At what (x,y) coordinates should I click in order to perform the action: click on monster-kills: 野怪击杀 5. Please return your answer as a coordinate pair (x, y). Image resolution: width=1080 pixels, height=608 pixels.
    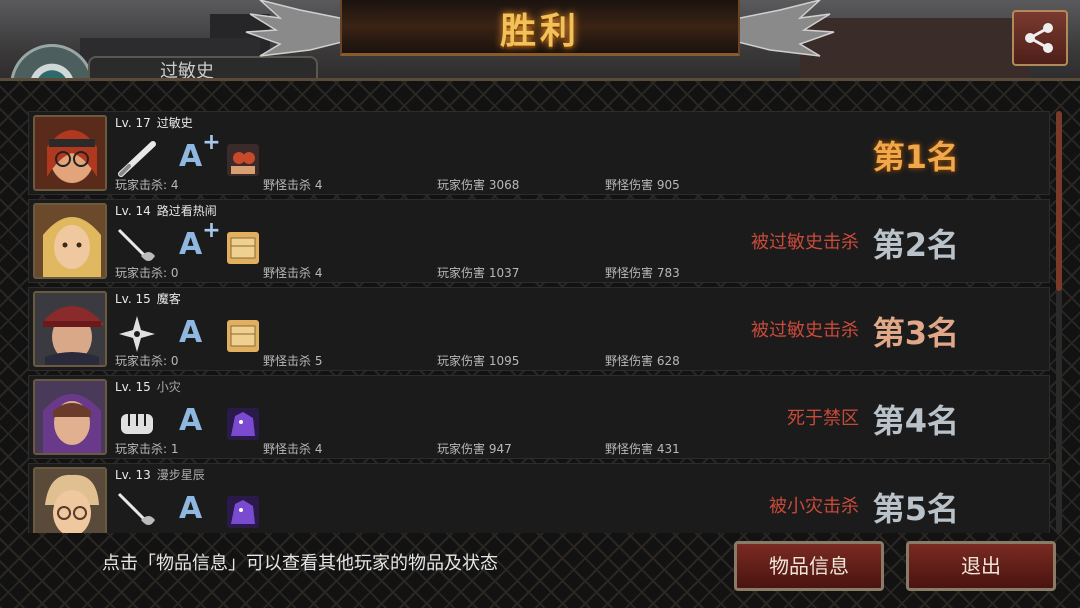
    Looking at the image, I should click on (293, 361).